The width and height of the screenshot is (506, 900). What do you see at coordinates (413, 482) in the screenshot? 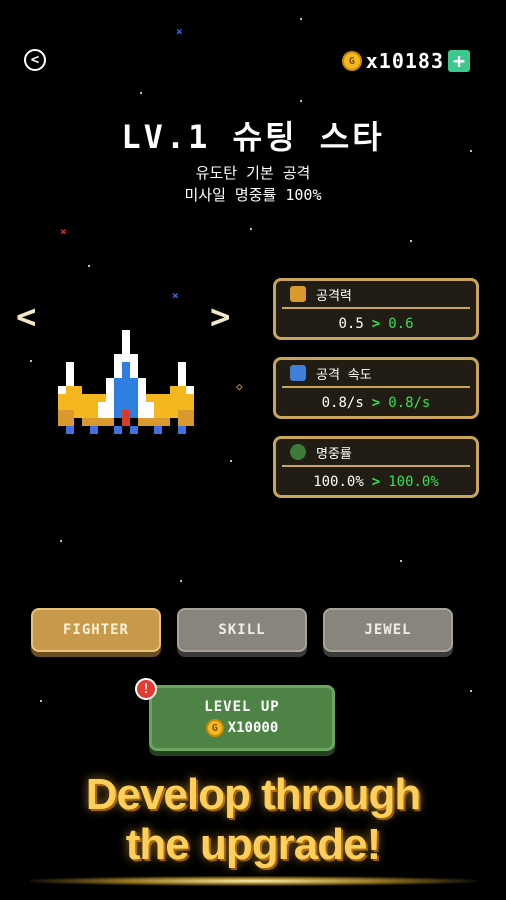
I see `stat-next: 100.0%` at bounding box center [413, 482].